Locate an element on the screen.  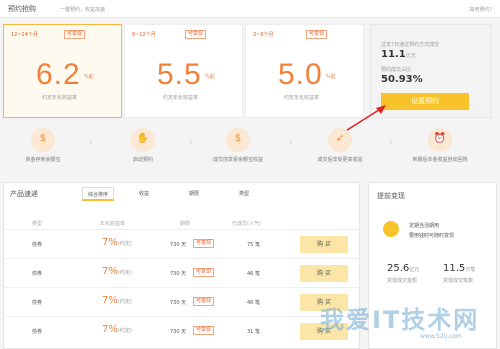
row-count: 75 笔 is located at coordinates (253, 245).